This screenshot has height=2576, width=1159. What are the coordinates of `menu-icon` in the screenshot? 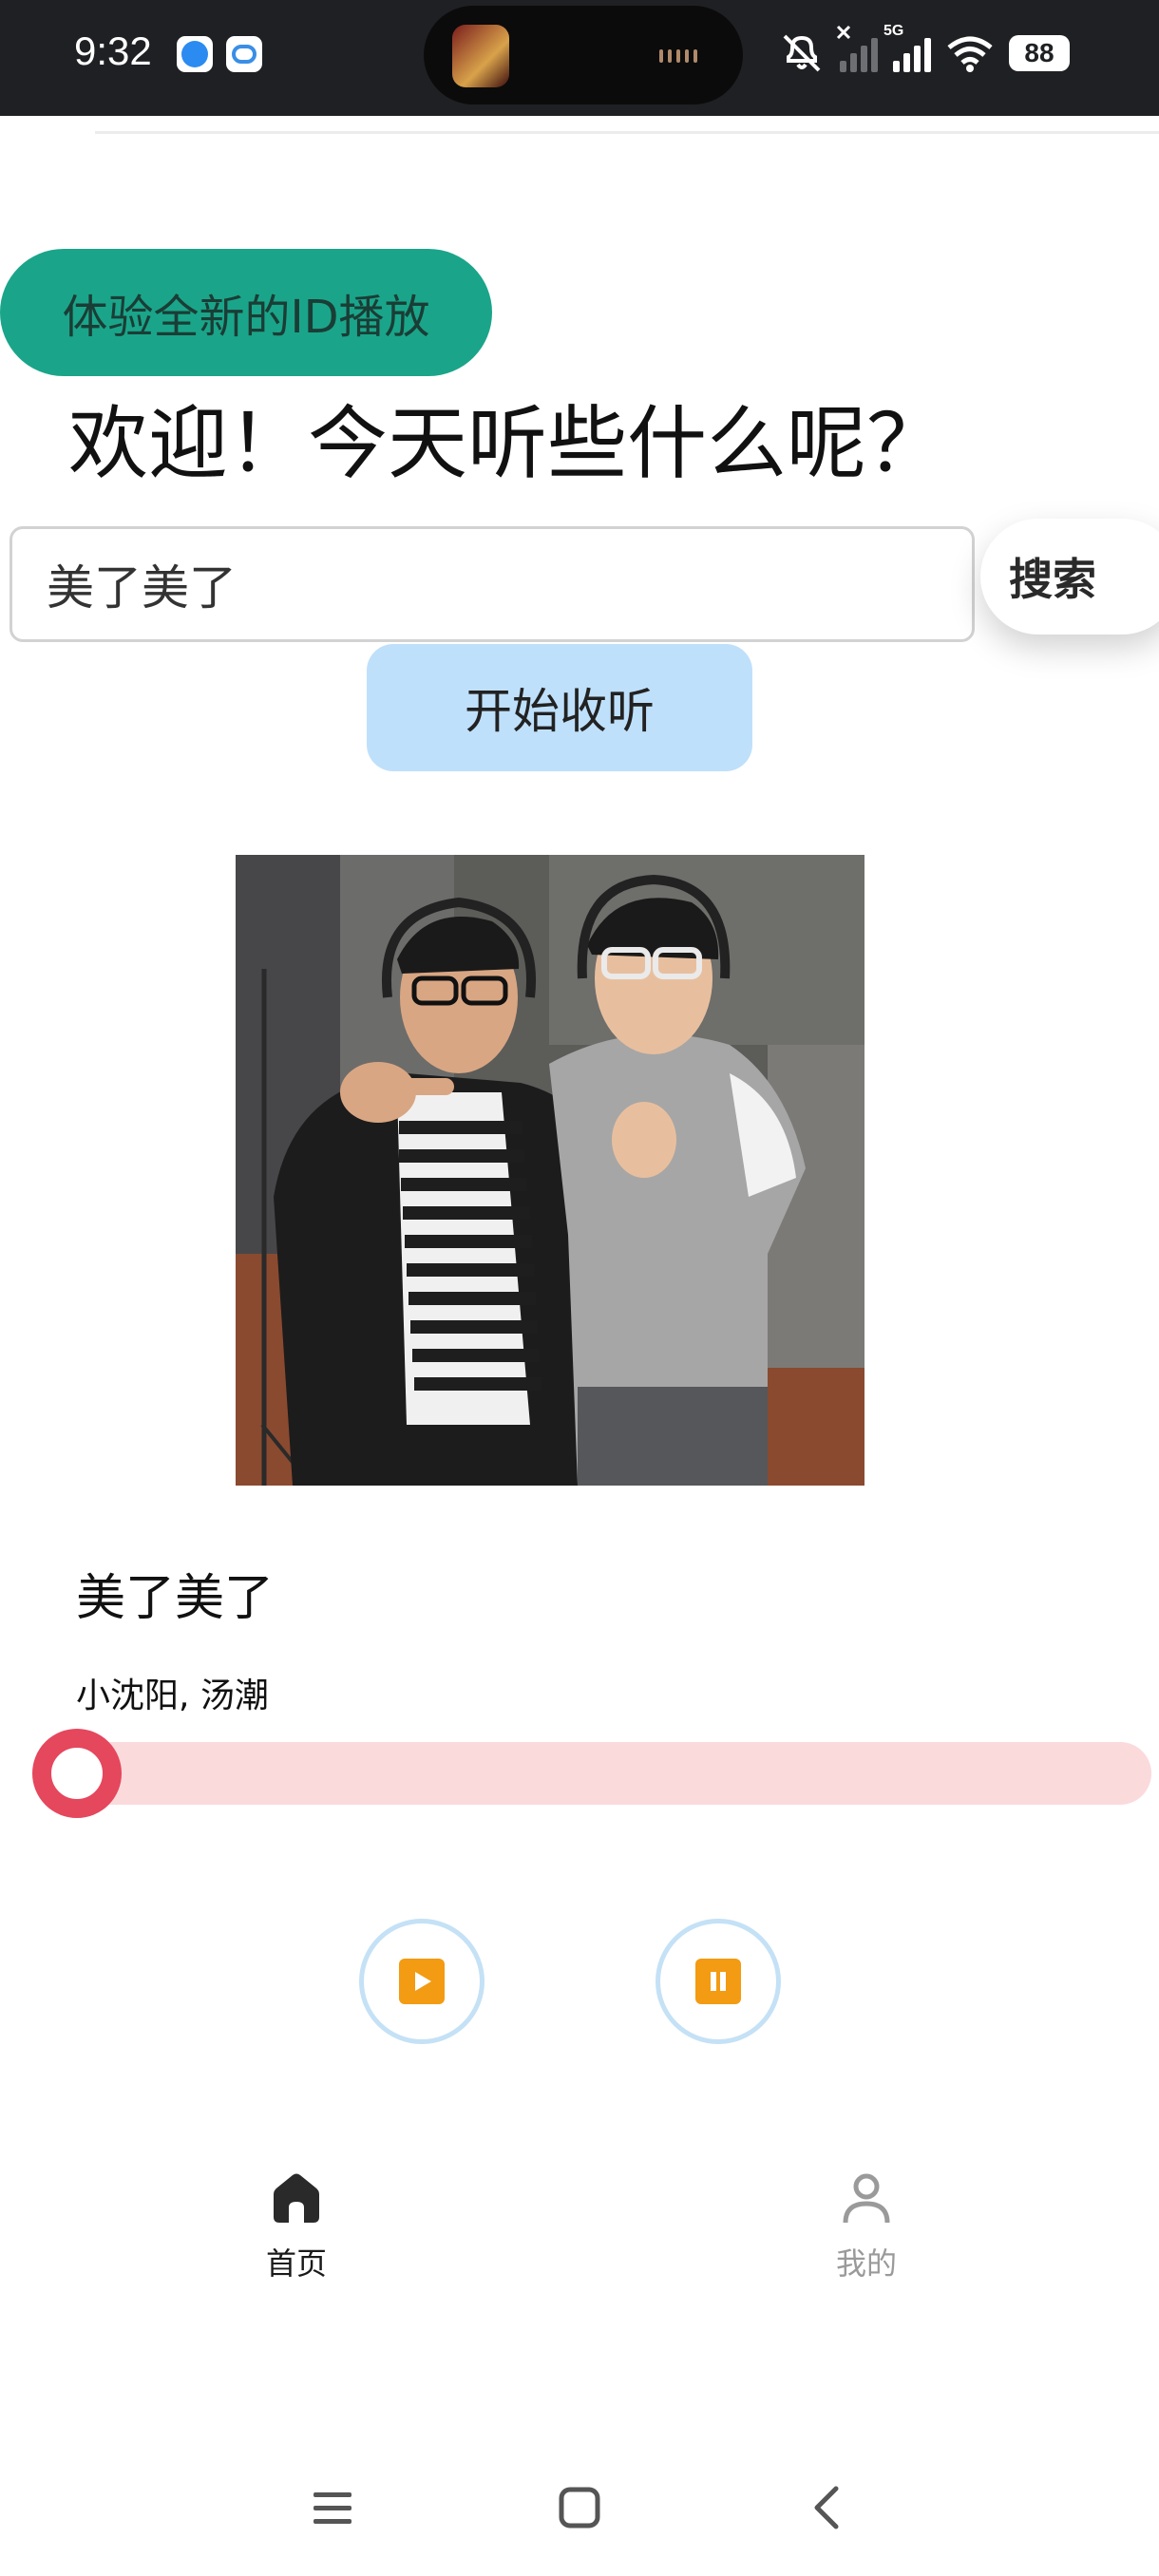 It's located at (333, 2508).